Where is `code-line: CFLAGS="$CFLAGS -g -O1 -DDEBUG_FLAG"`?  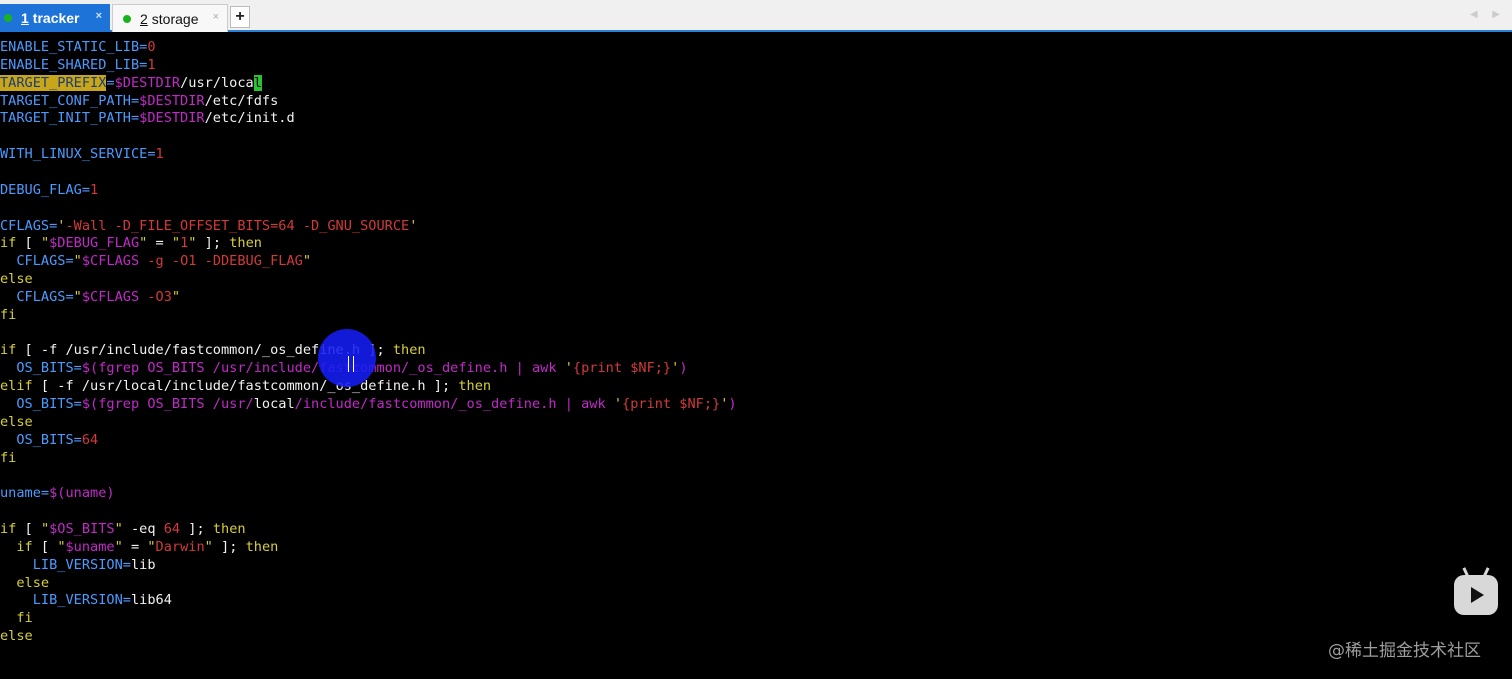
code-line: CFLAGS="$CFLAGS -g -O1 -DDEBUG_FLAG" is located at coordinates (155, 261).